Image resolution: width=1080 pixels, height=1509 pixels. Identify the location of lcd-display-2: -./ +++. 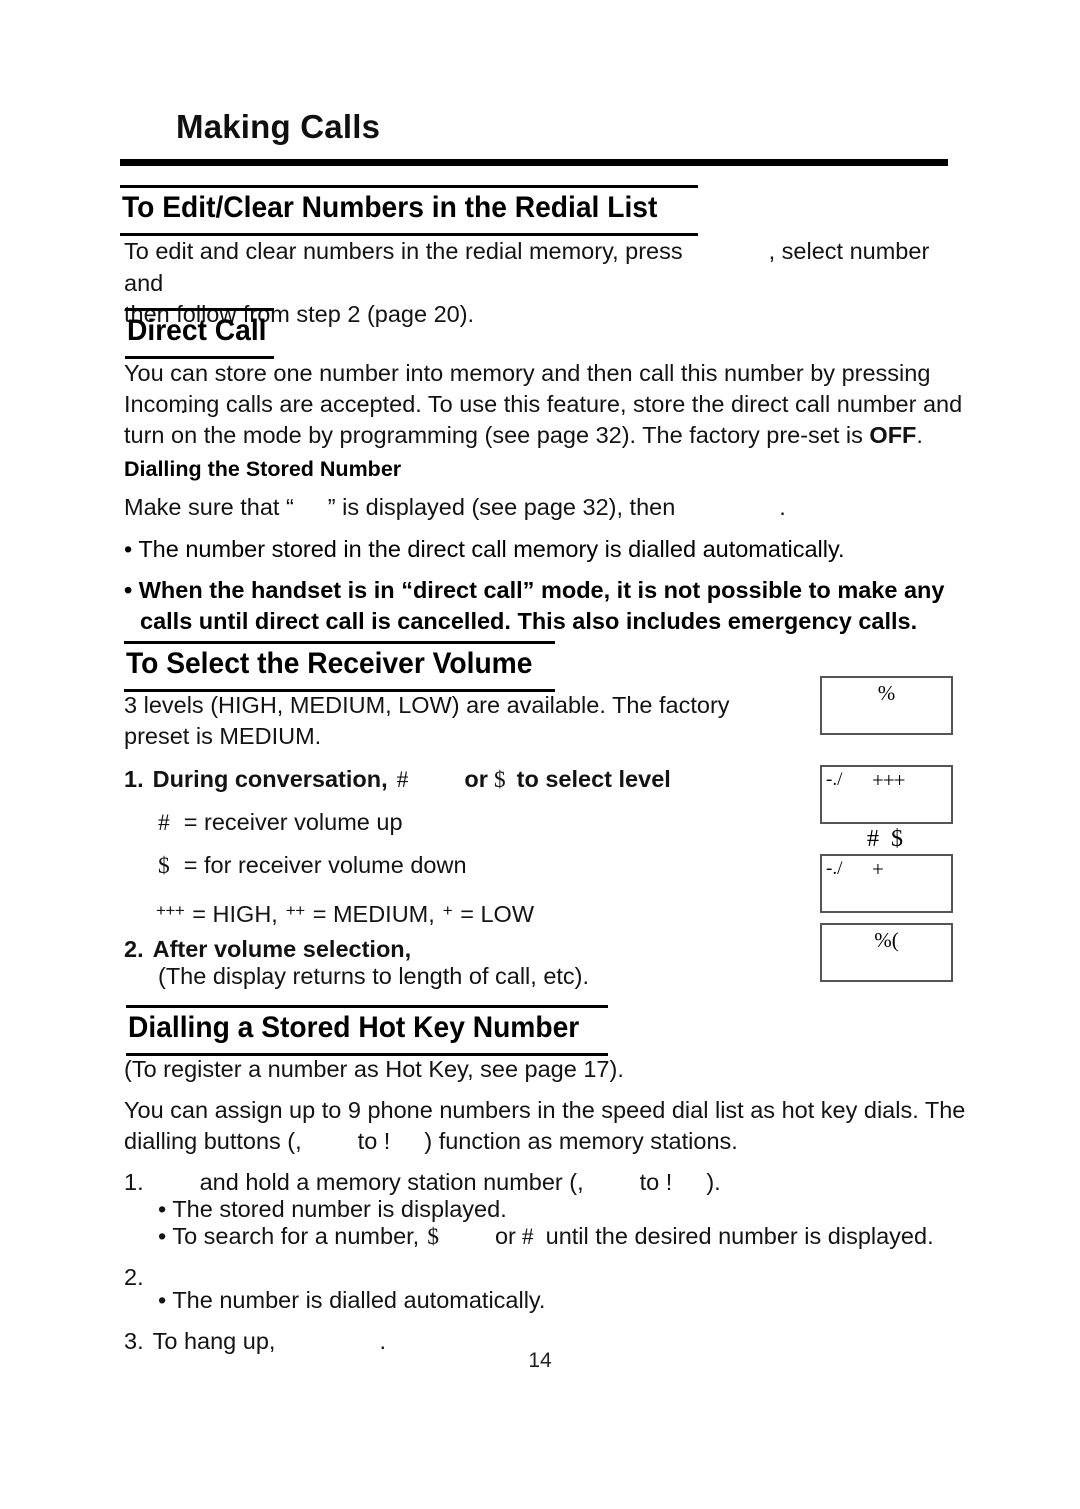
(886, 794).